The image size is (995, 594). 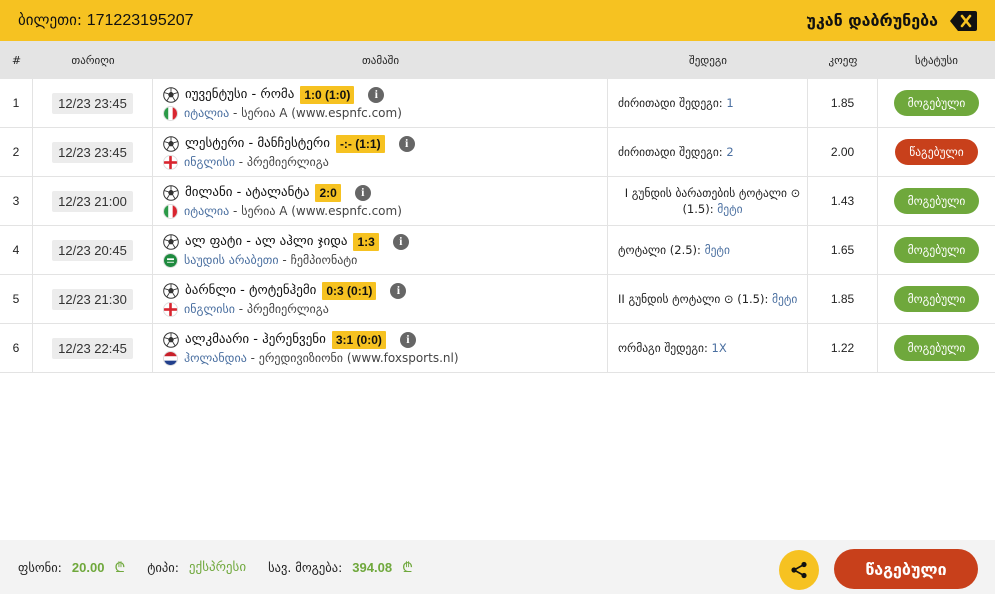 I want to click on league-line: იტალია - სერია A (www.espnfc.com), so click(x=282, y=211).